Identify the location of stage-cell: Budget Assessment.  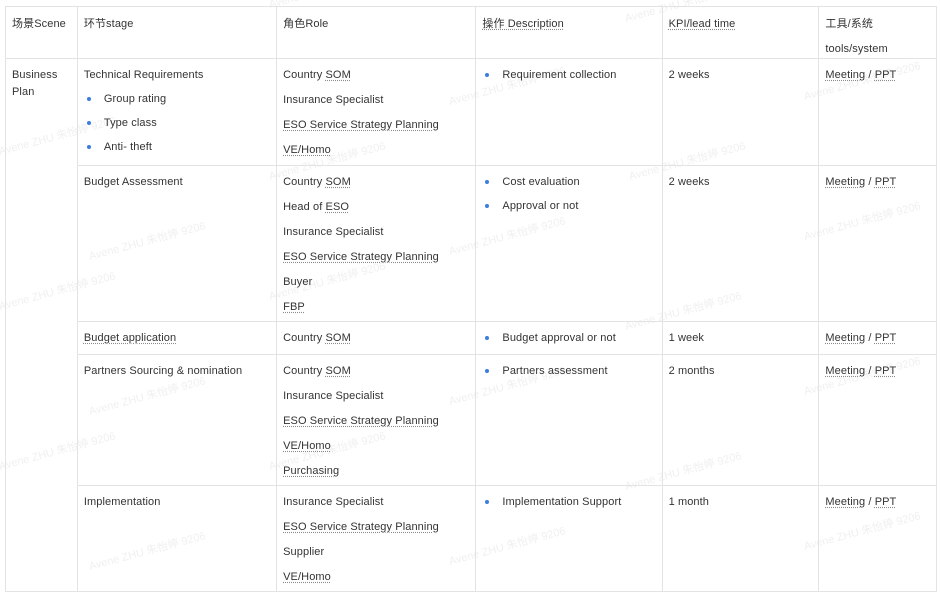
(177, 243).